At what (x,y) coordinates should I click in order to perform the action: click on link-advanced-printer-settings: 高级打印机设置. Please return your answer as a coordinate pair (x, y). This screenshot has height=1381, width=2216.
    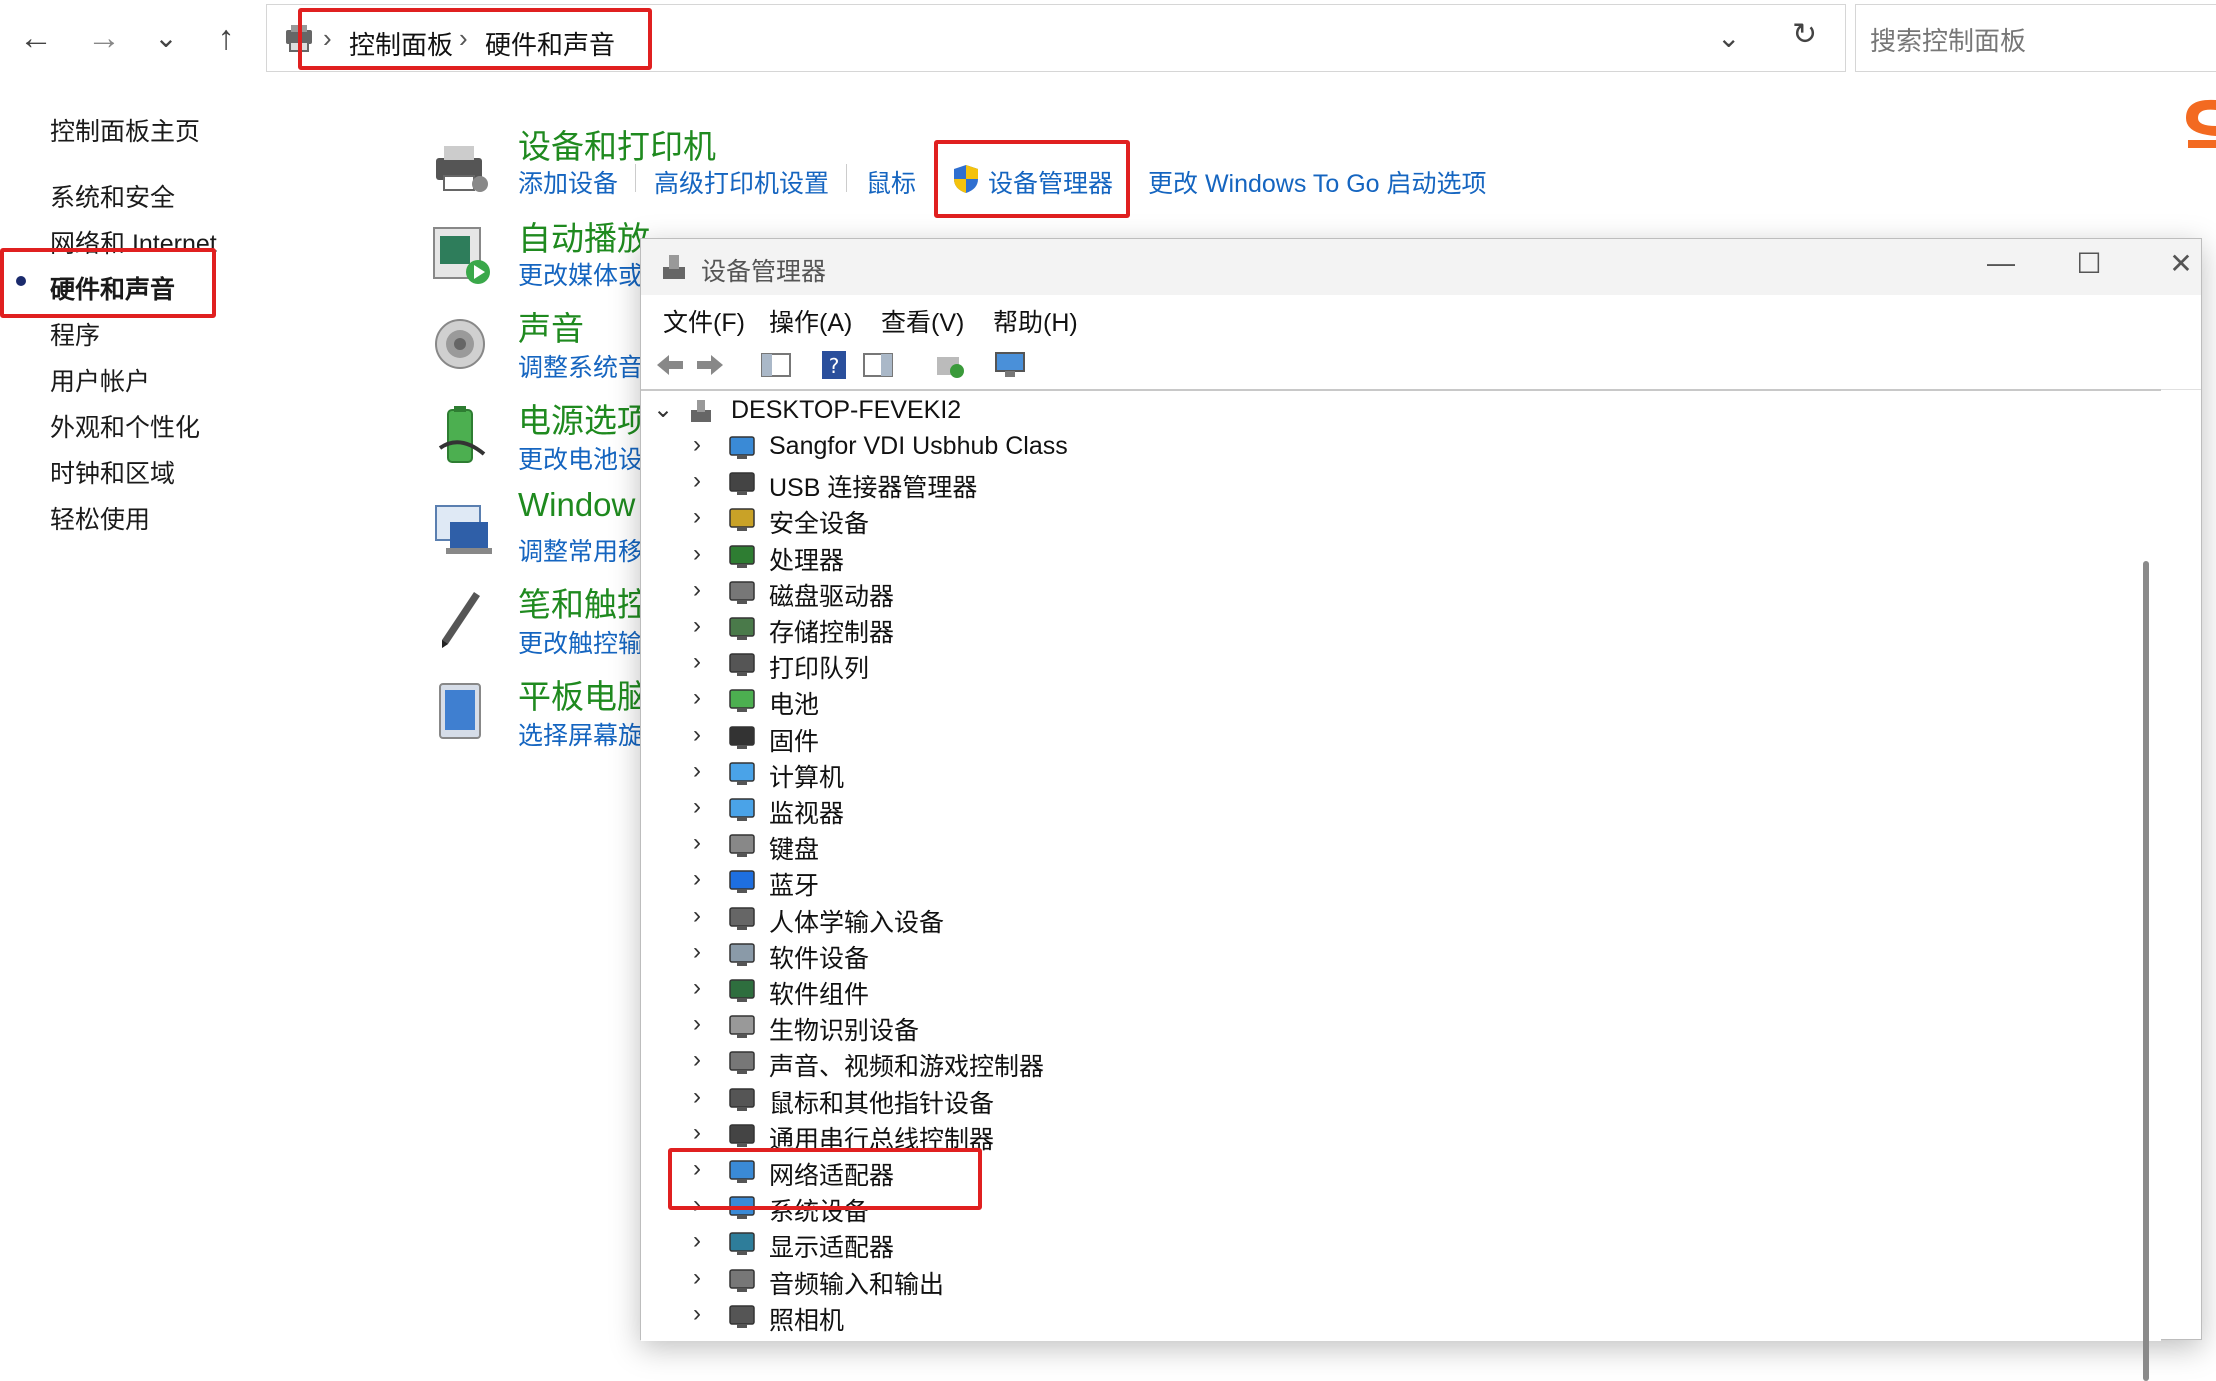
    Looking at the image, I should click on (741, 182).